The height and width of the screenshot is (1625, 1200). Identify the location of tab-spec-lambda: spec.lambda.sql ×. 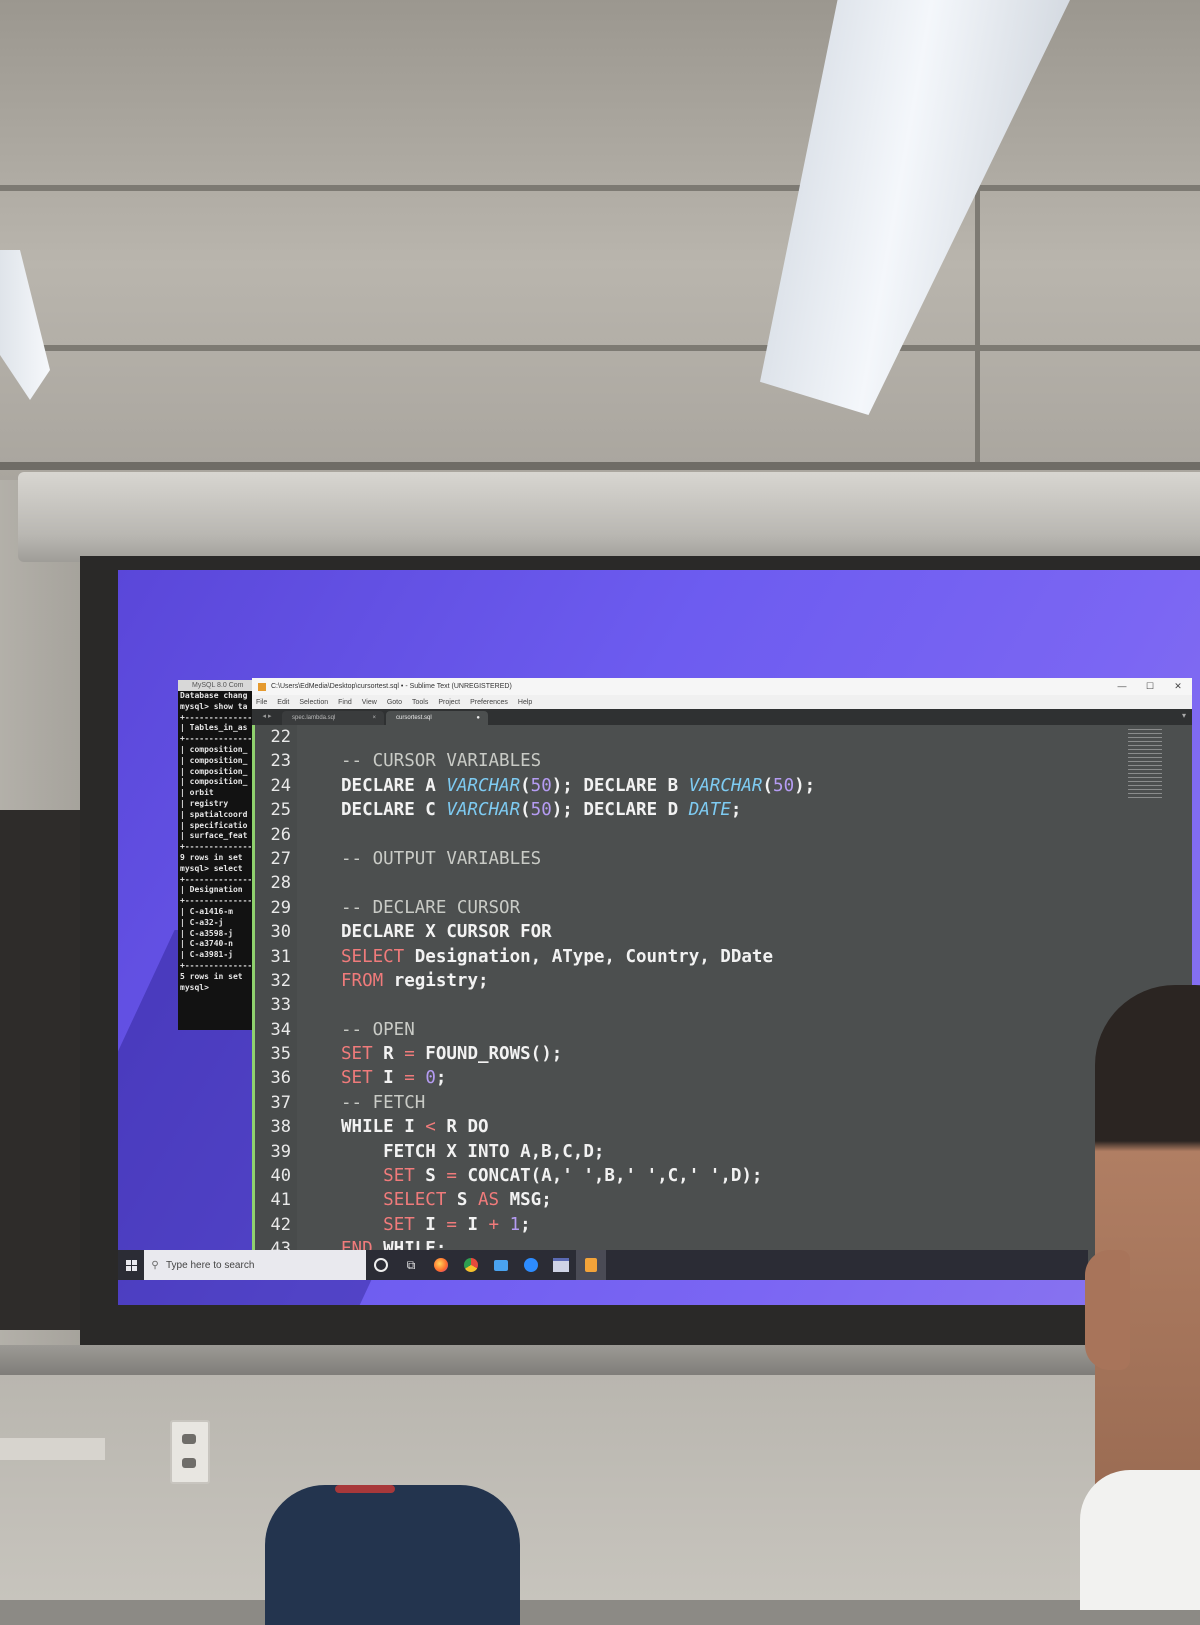
(333, 718).